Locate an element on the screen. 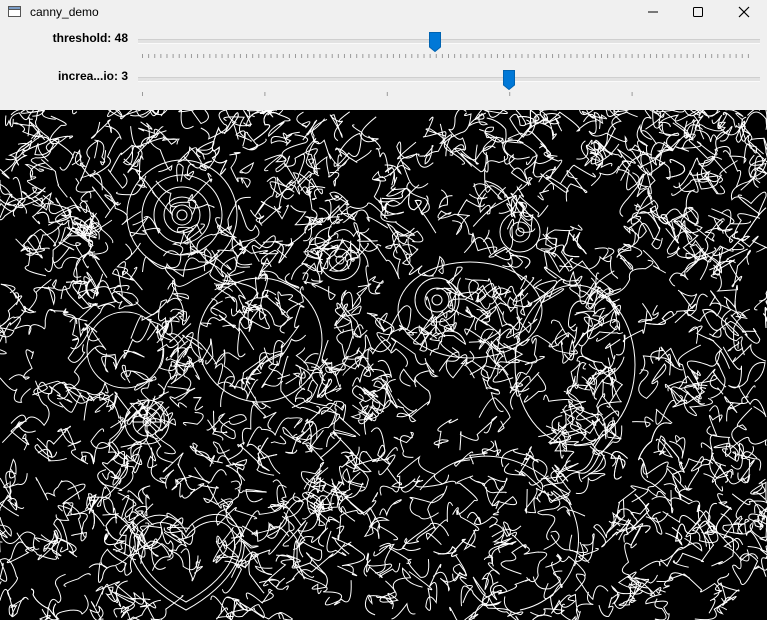 The width and height of the screenshot is (767, 620). ratio-slider-ticks is located at coordinates (387, 94).